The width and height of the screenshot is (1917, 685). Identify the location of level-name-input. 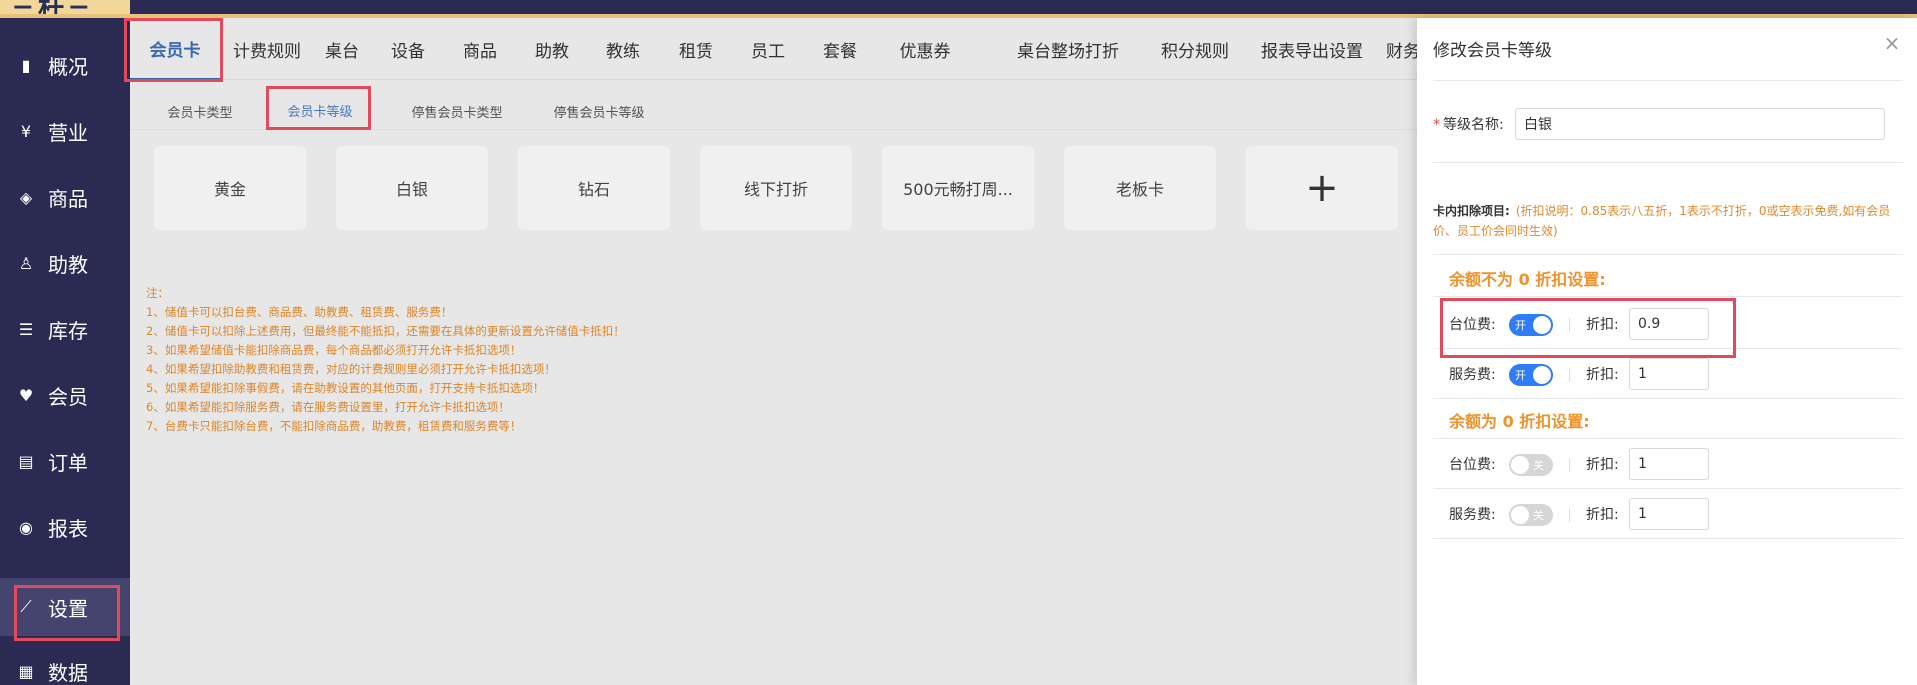
(1700, 124).